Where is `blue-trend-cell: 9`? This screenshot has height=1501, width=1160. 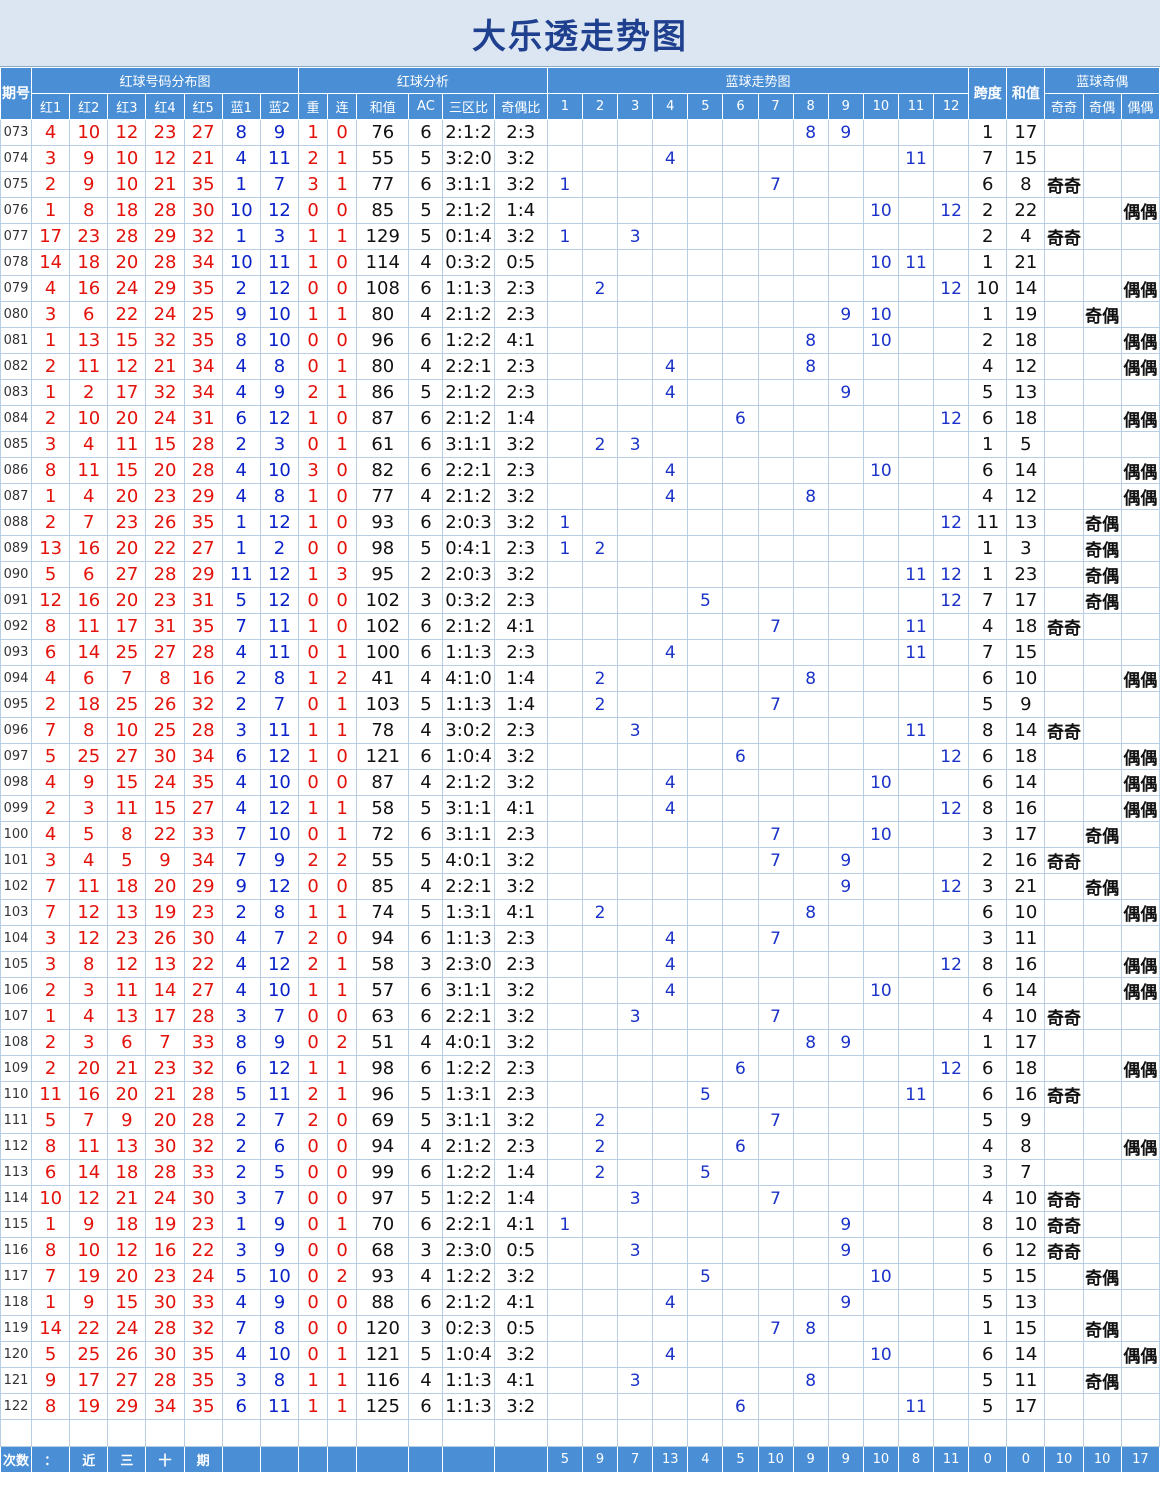
blue-trend-cell: 9 is located at coordinates (845, 1042).